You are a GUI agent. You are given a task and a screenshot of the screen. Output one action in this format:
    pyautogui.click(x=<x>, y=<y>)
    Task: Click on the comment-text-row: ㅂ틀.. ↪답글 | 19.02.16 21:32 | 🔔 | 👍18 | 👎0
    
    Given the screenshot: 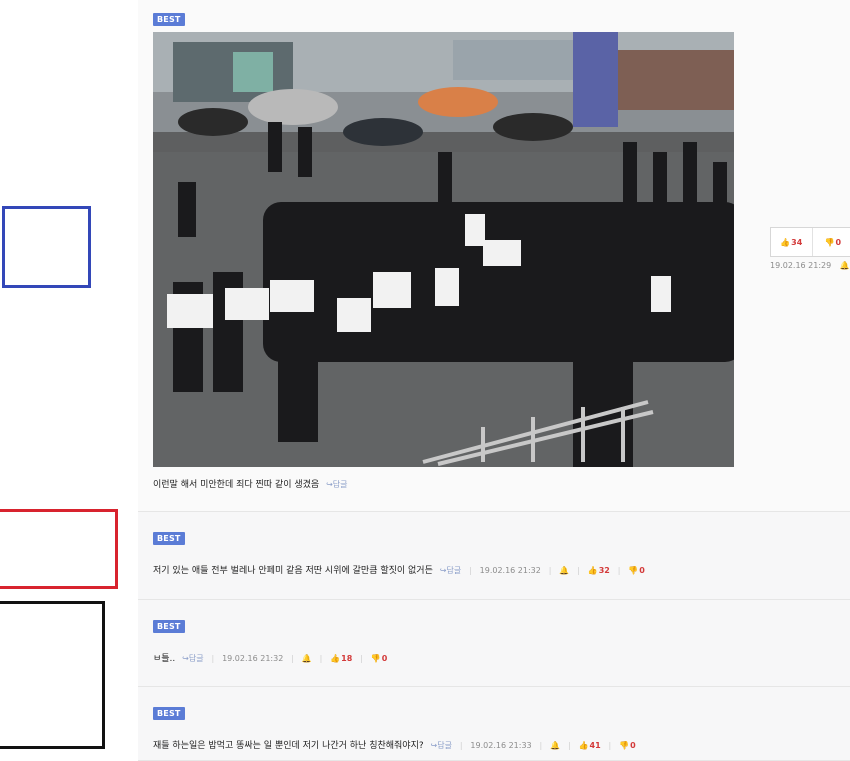 What is the action you would take?
    pyautogui.click(x=270, y=659)
    